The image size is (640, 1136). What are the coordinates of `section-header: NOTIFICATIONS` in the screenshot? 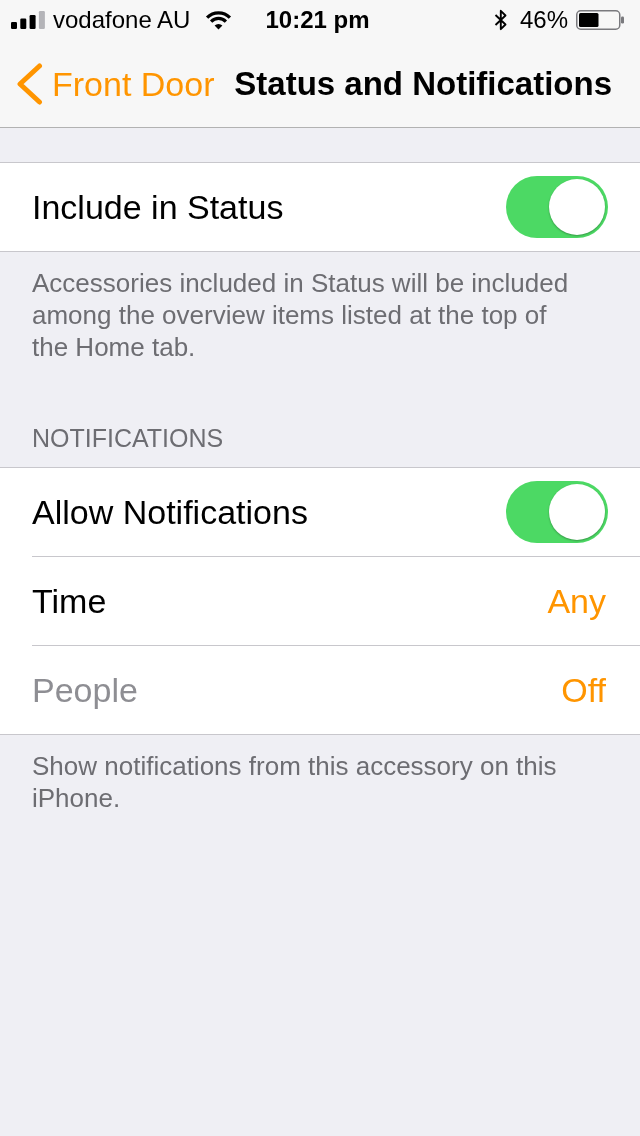 It's located at (128, 438).